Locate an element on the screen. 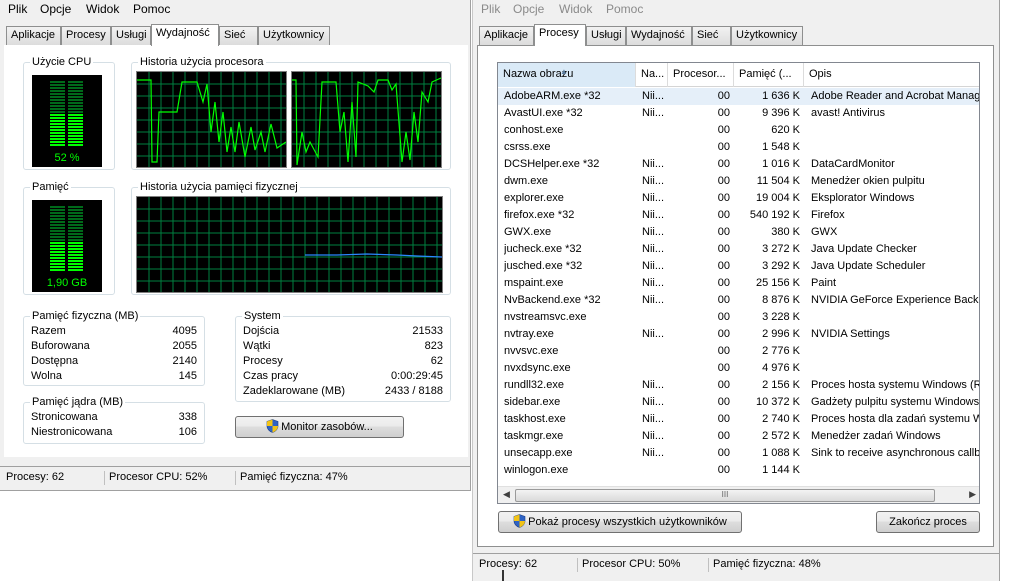 Image resolution: width=1009 pixels, height=581 pixels. process-row: firefox.exe *32 Nii... 00 540 192 K Firefox is located at coordinates (738, 215).